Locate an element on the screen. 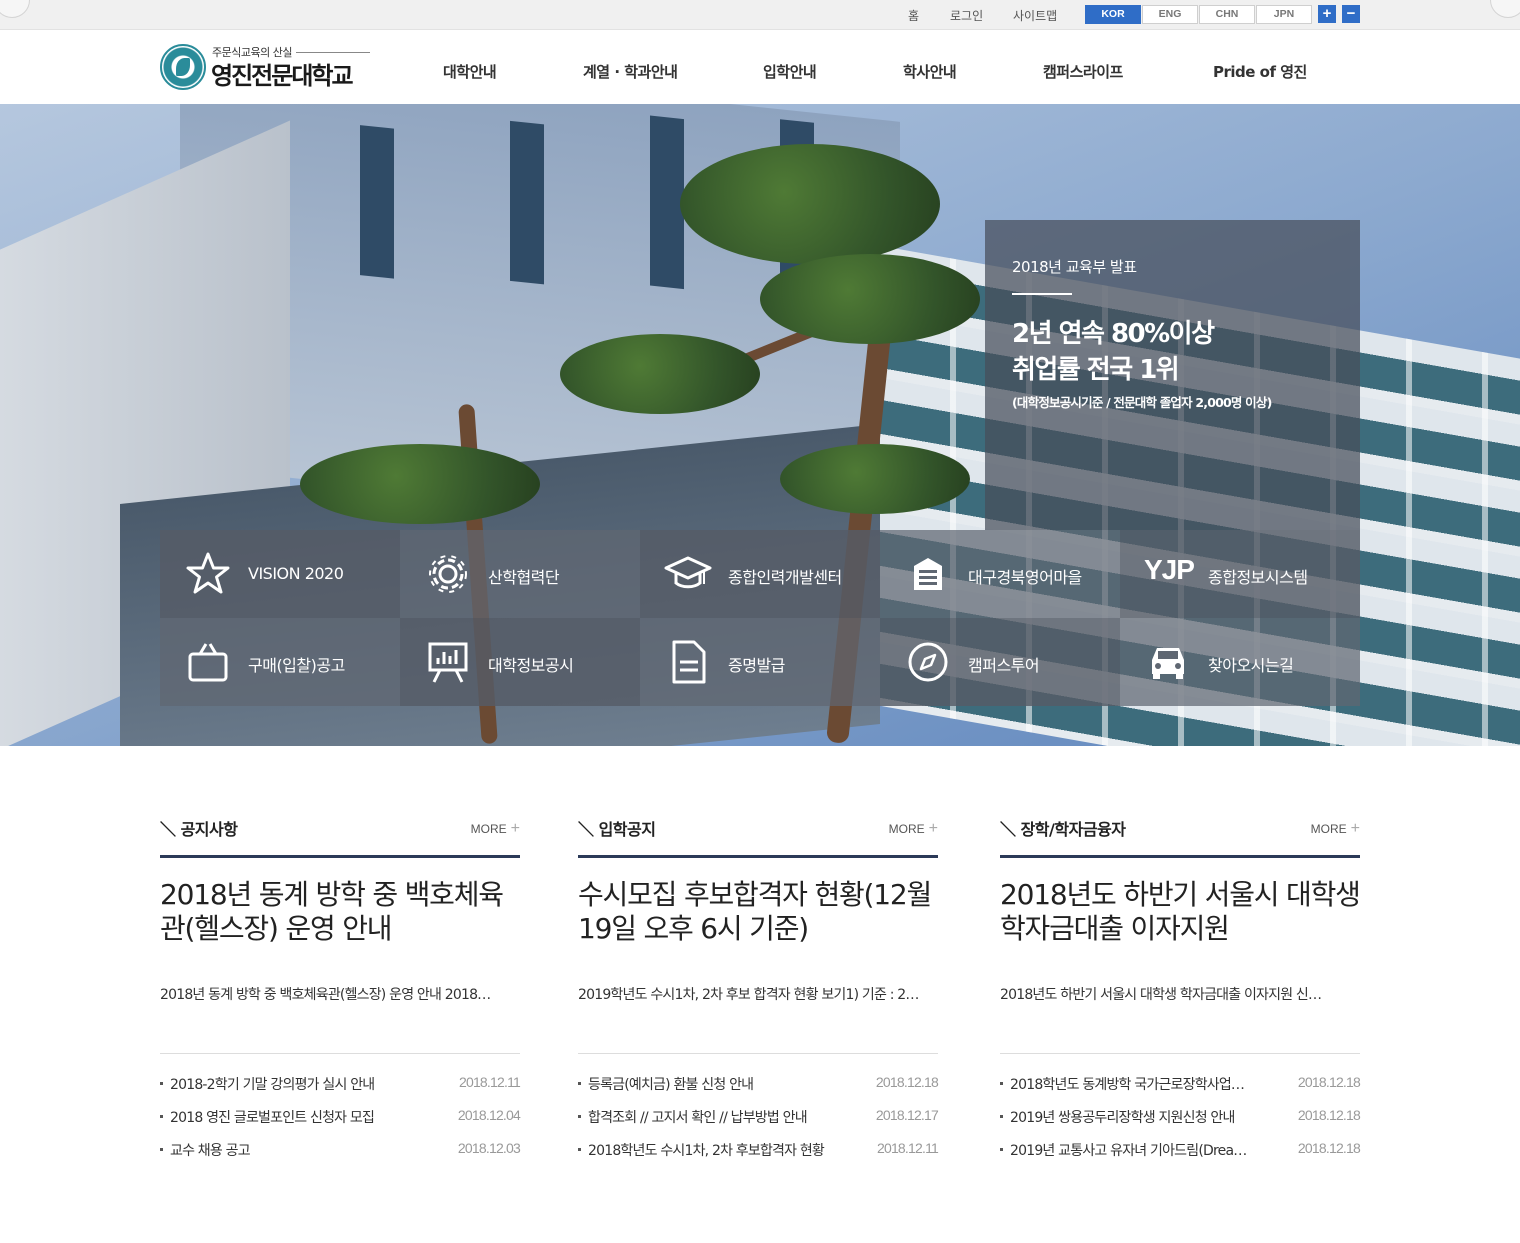  featured-post-summary: 2019학년도 수시1차, 2차 후보 합격자 현황 보기1) 기준 is located at coordinates (758, 994).